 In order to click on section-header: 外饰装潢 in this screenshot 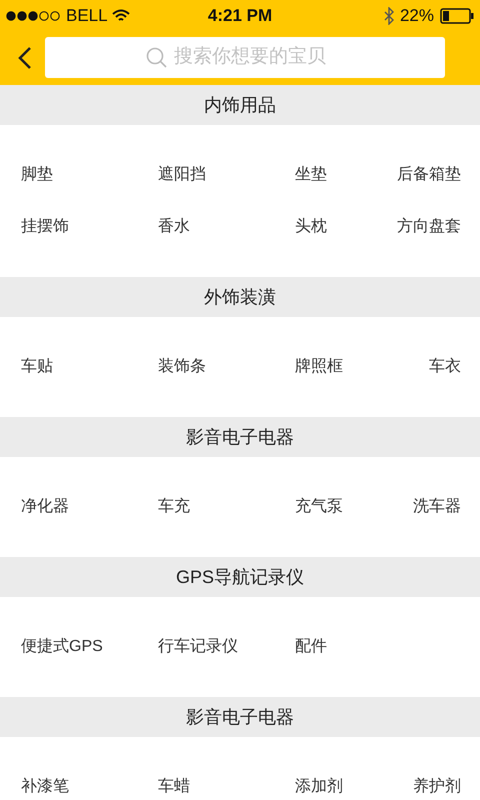, I will do `click(240, 297)`.